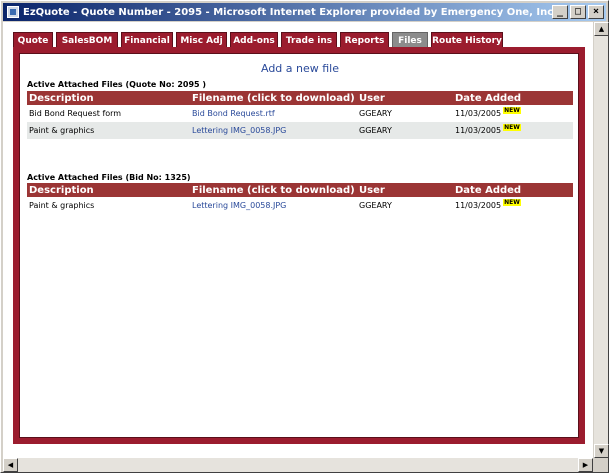 The image size is (609, 473). What do you see at coordinates (254, 40) in the screenshot?
I see `tab-add-ons: Add-ons` at bounding box center [254, 40].